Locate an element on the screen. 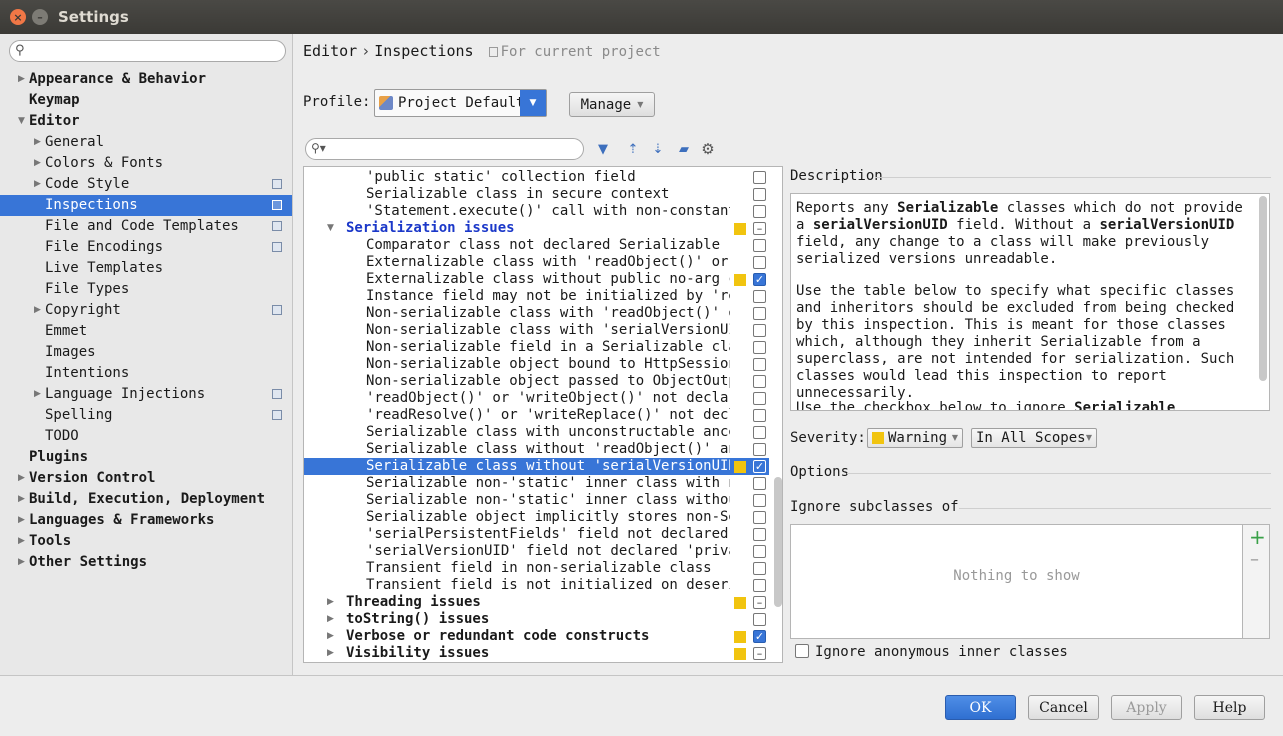 This screenshot has width=1283, height=736. sidebar-item: ▶ Code Style is located at coordinates (146, 184).